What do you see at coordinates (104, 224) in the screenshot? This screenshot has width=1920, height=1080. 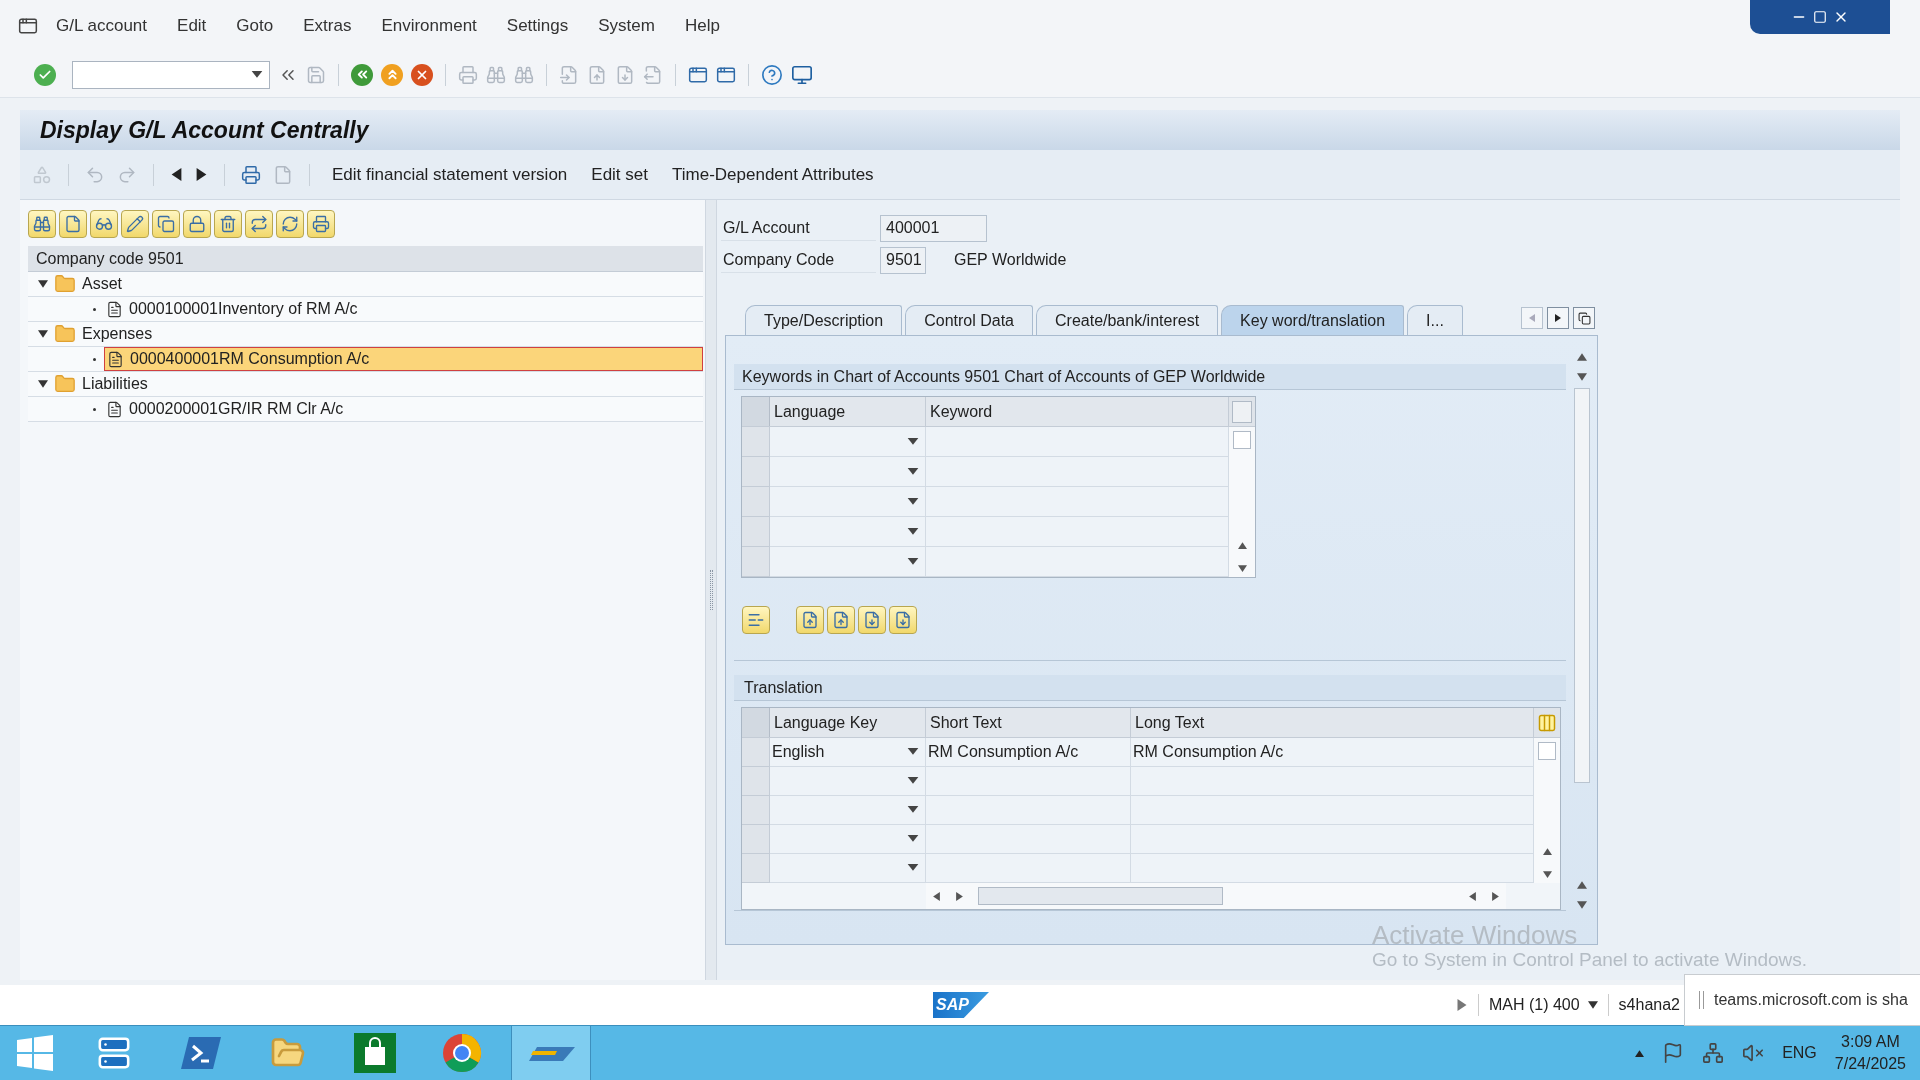 I see `display-icon-button` at bounding box center [104, 224].